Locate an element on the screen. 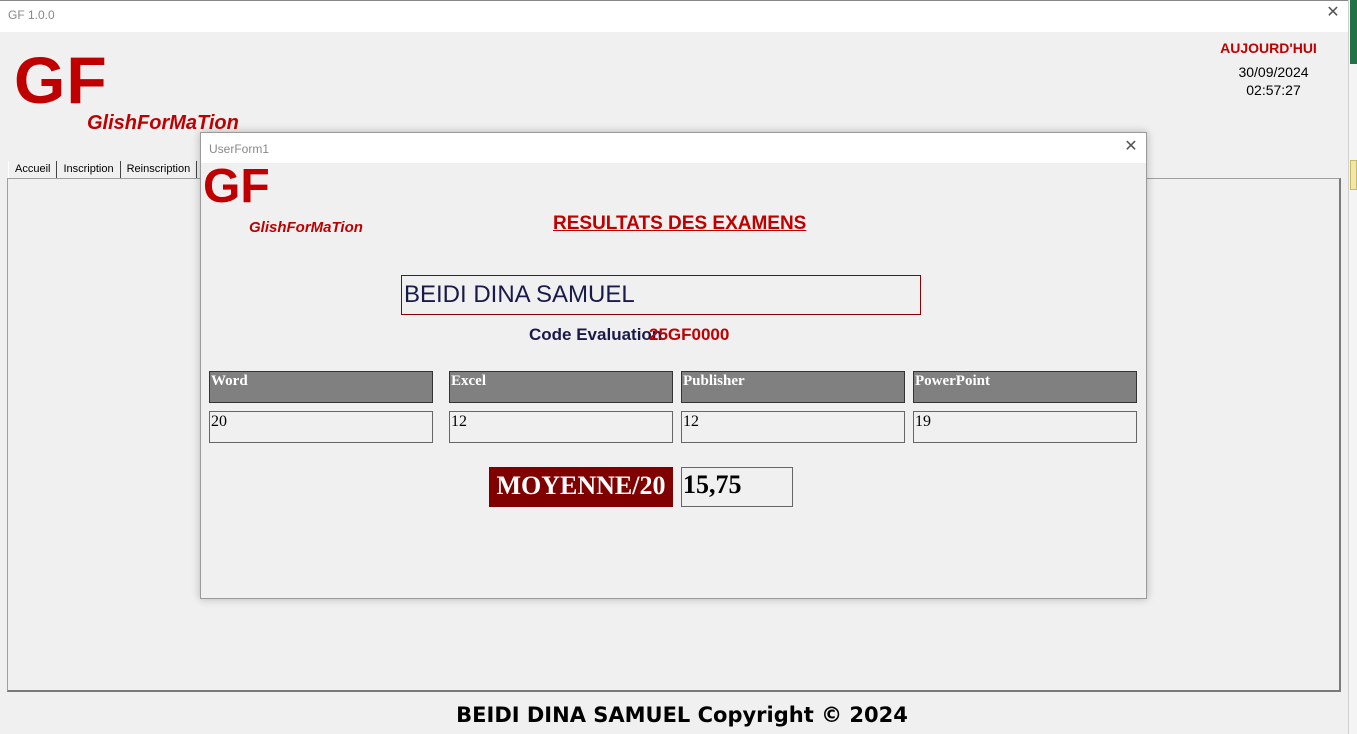  tab-strip: Accueil Inscription Reinscription F is located at coordinates (112, 170).